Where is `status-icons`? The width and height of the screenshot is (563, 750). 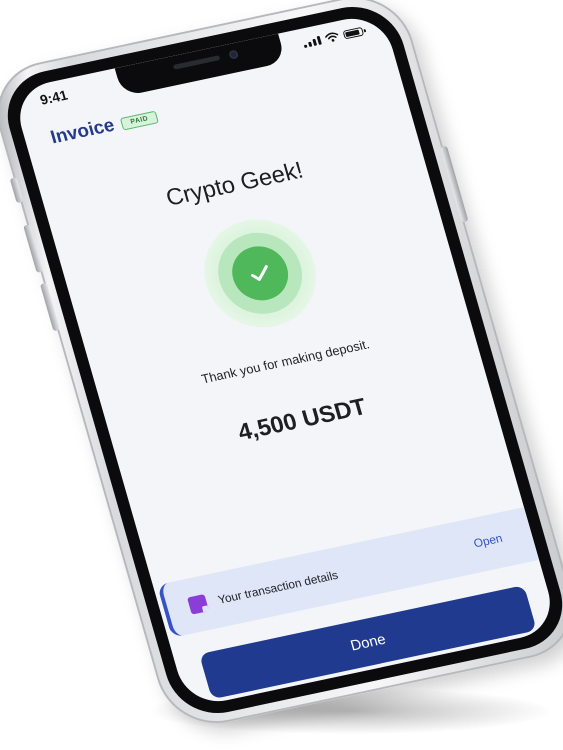 status-icons is located at coordinates (333, 37).